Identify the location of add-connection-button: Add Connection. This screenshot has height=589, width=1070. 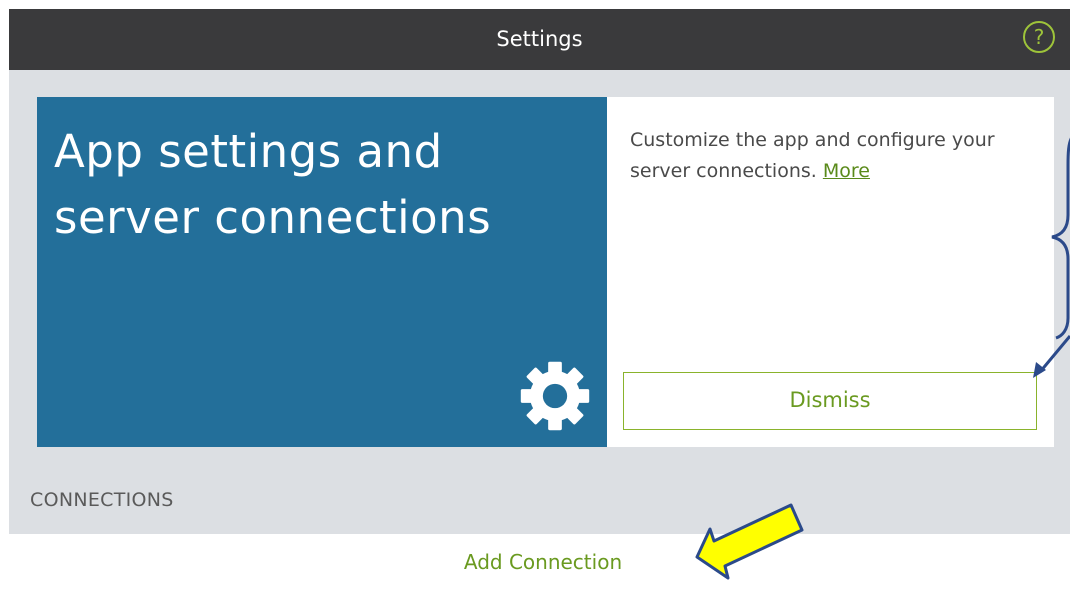
(539, 562).